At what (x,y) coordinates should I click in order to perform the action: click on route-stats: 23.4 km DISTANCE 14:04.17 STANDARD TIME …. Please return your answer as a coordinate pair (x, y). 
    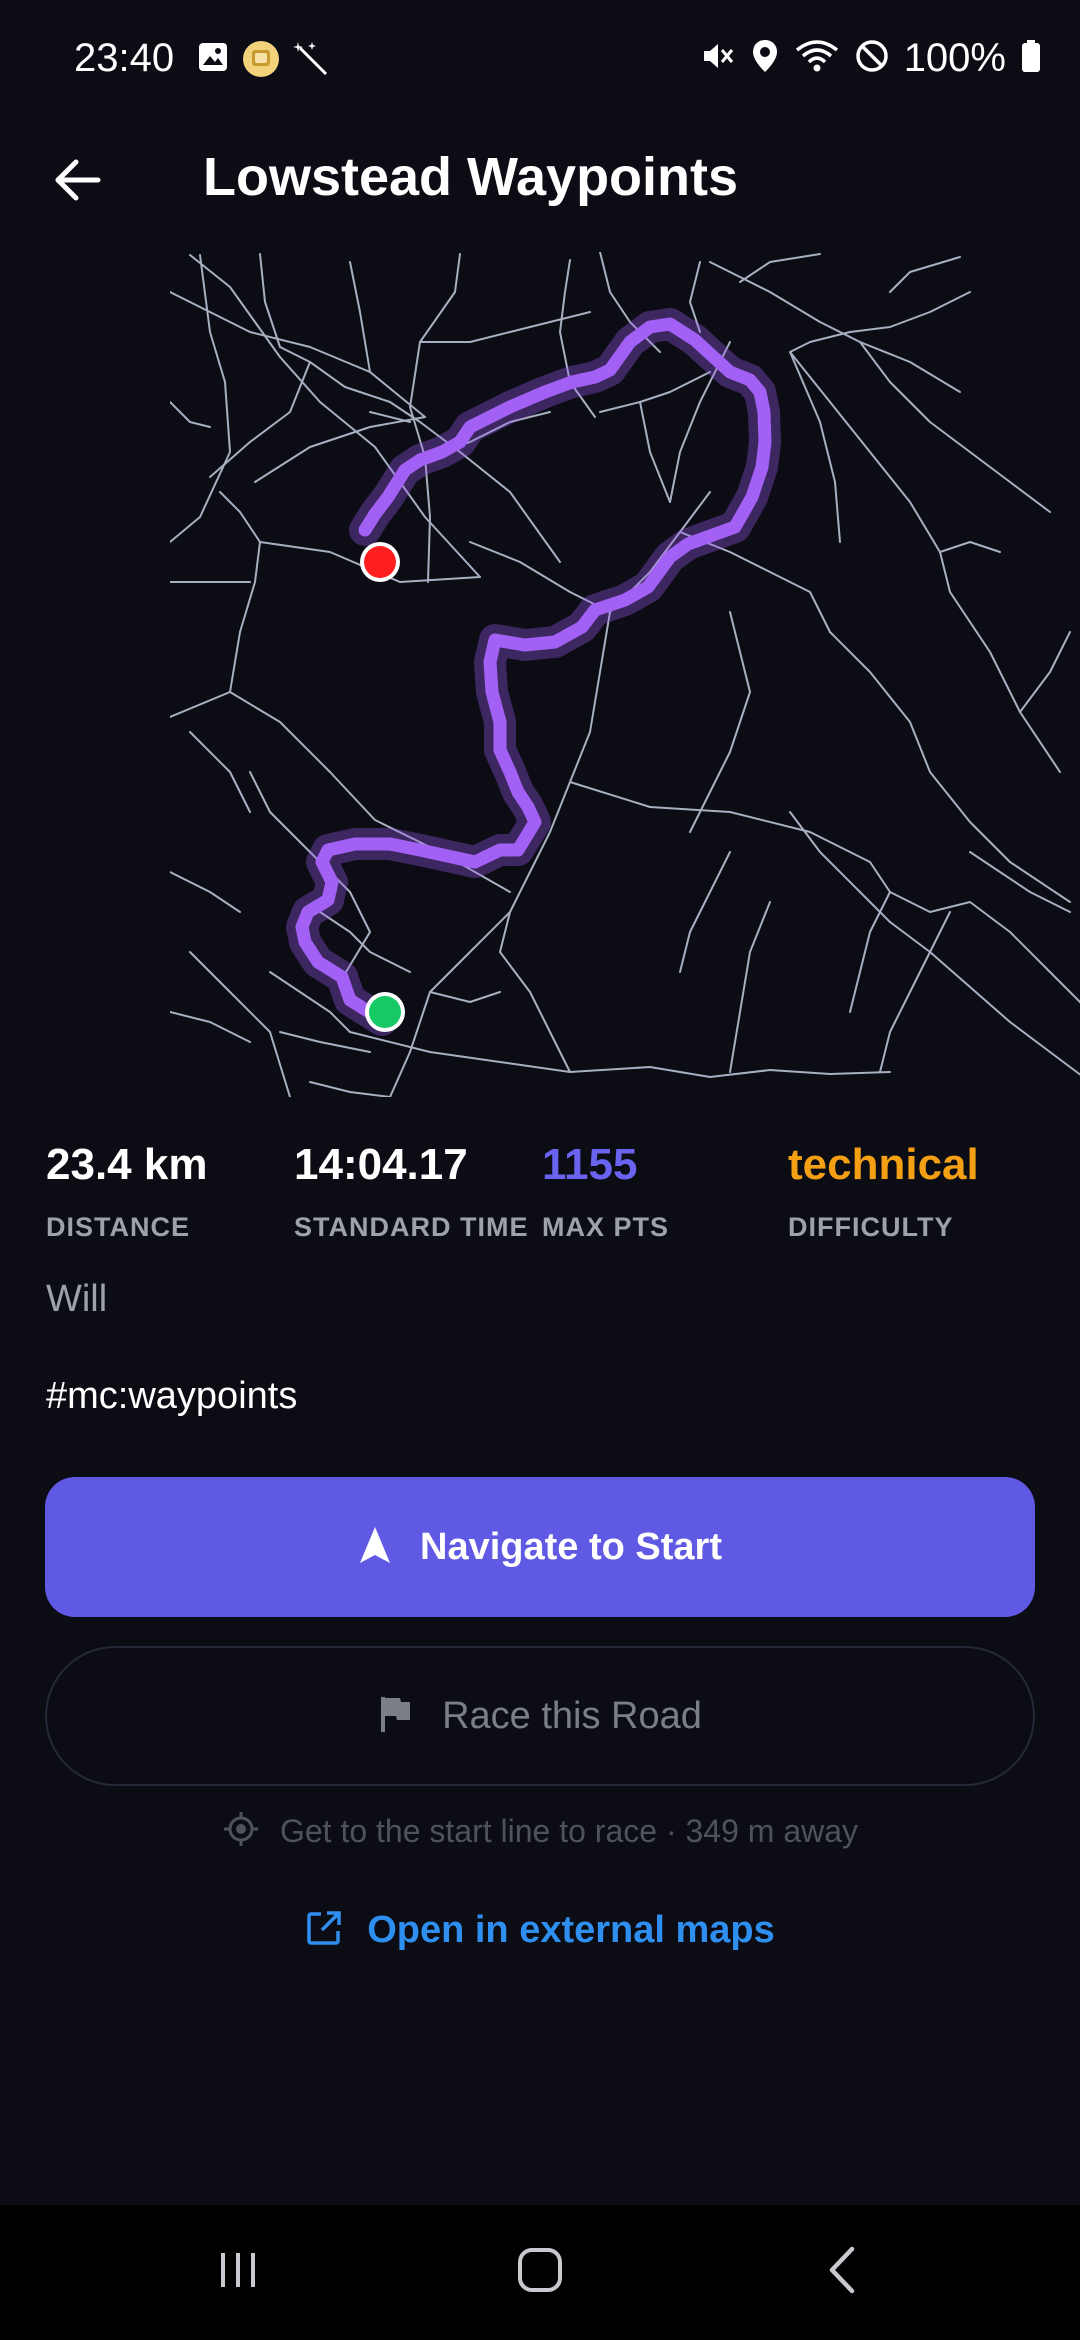
    Looking at the image, I should click on (540, 1200).